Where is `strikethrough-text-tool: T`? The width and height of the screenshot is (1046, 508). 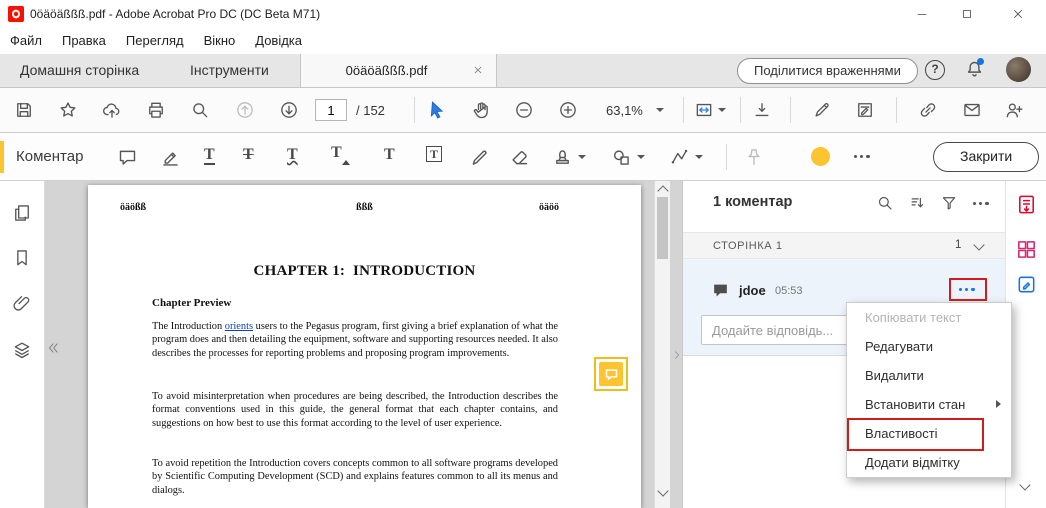 strikethrough-text-tool: T is located at coordinates (248, 155).